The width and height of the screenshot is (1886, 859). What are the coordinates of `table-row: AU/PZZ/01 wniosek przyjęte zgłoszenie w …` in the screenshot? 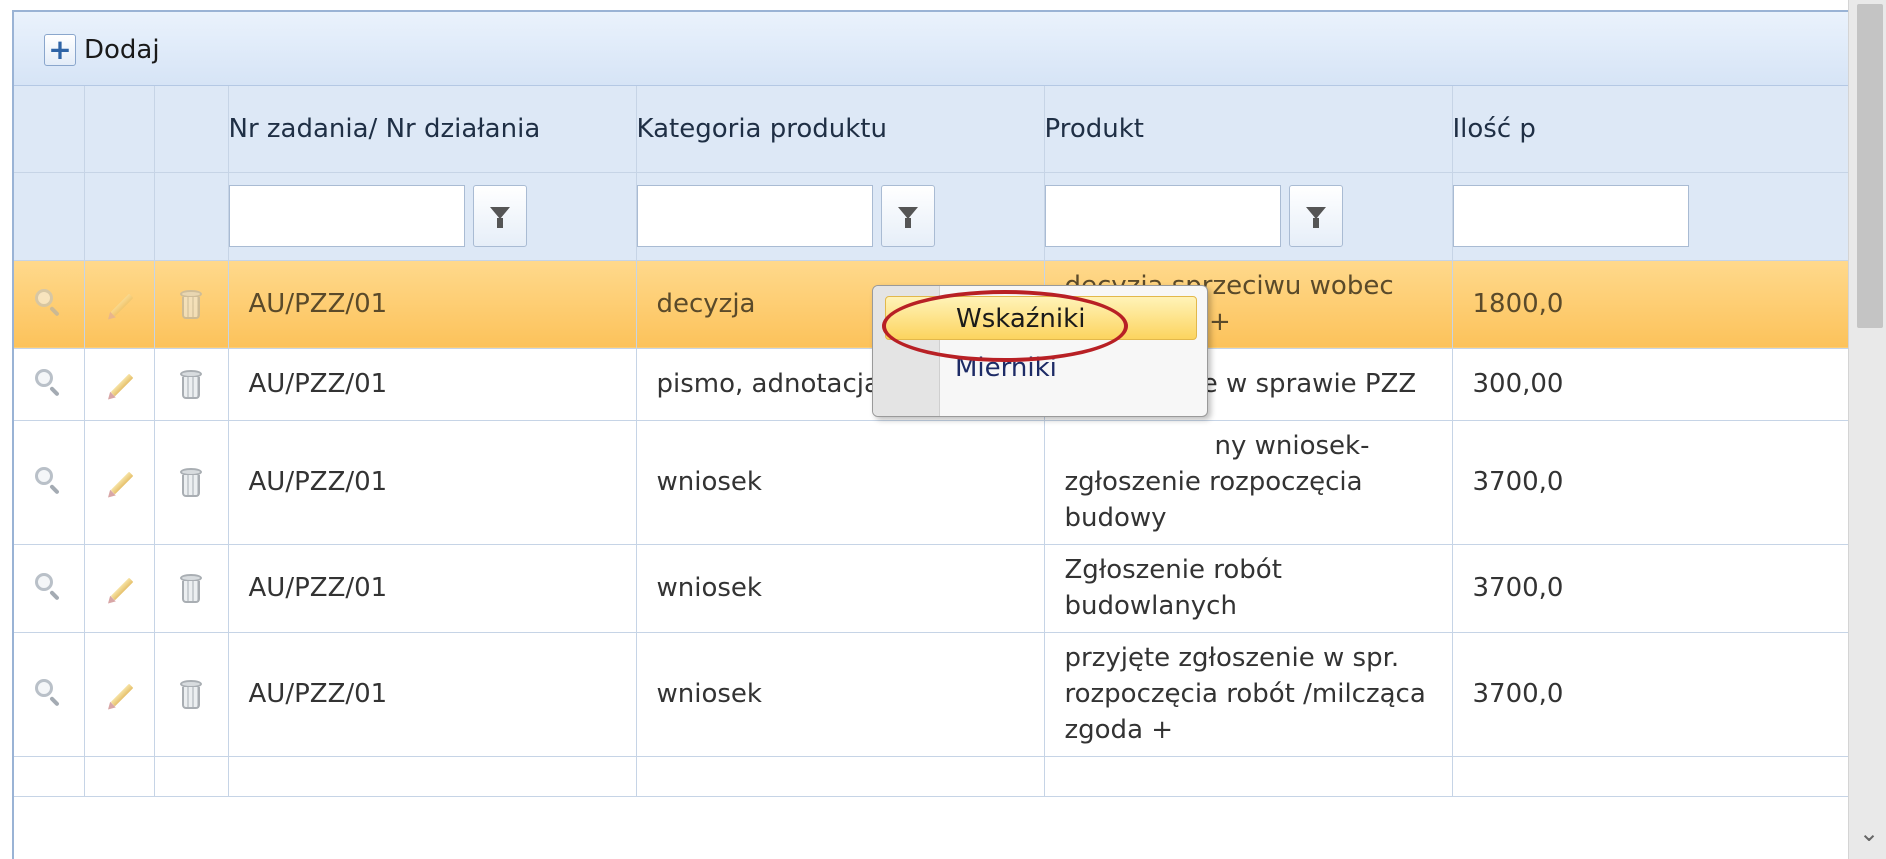 It's located at (950, 694).